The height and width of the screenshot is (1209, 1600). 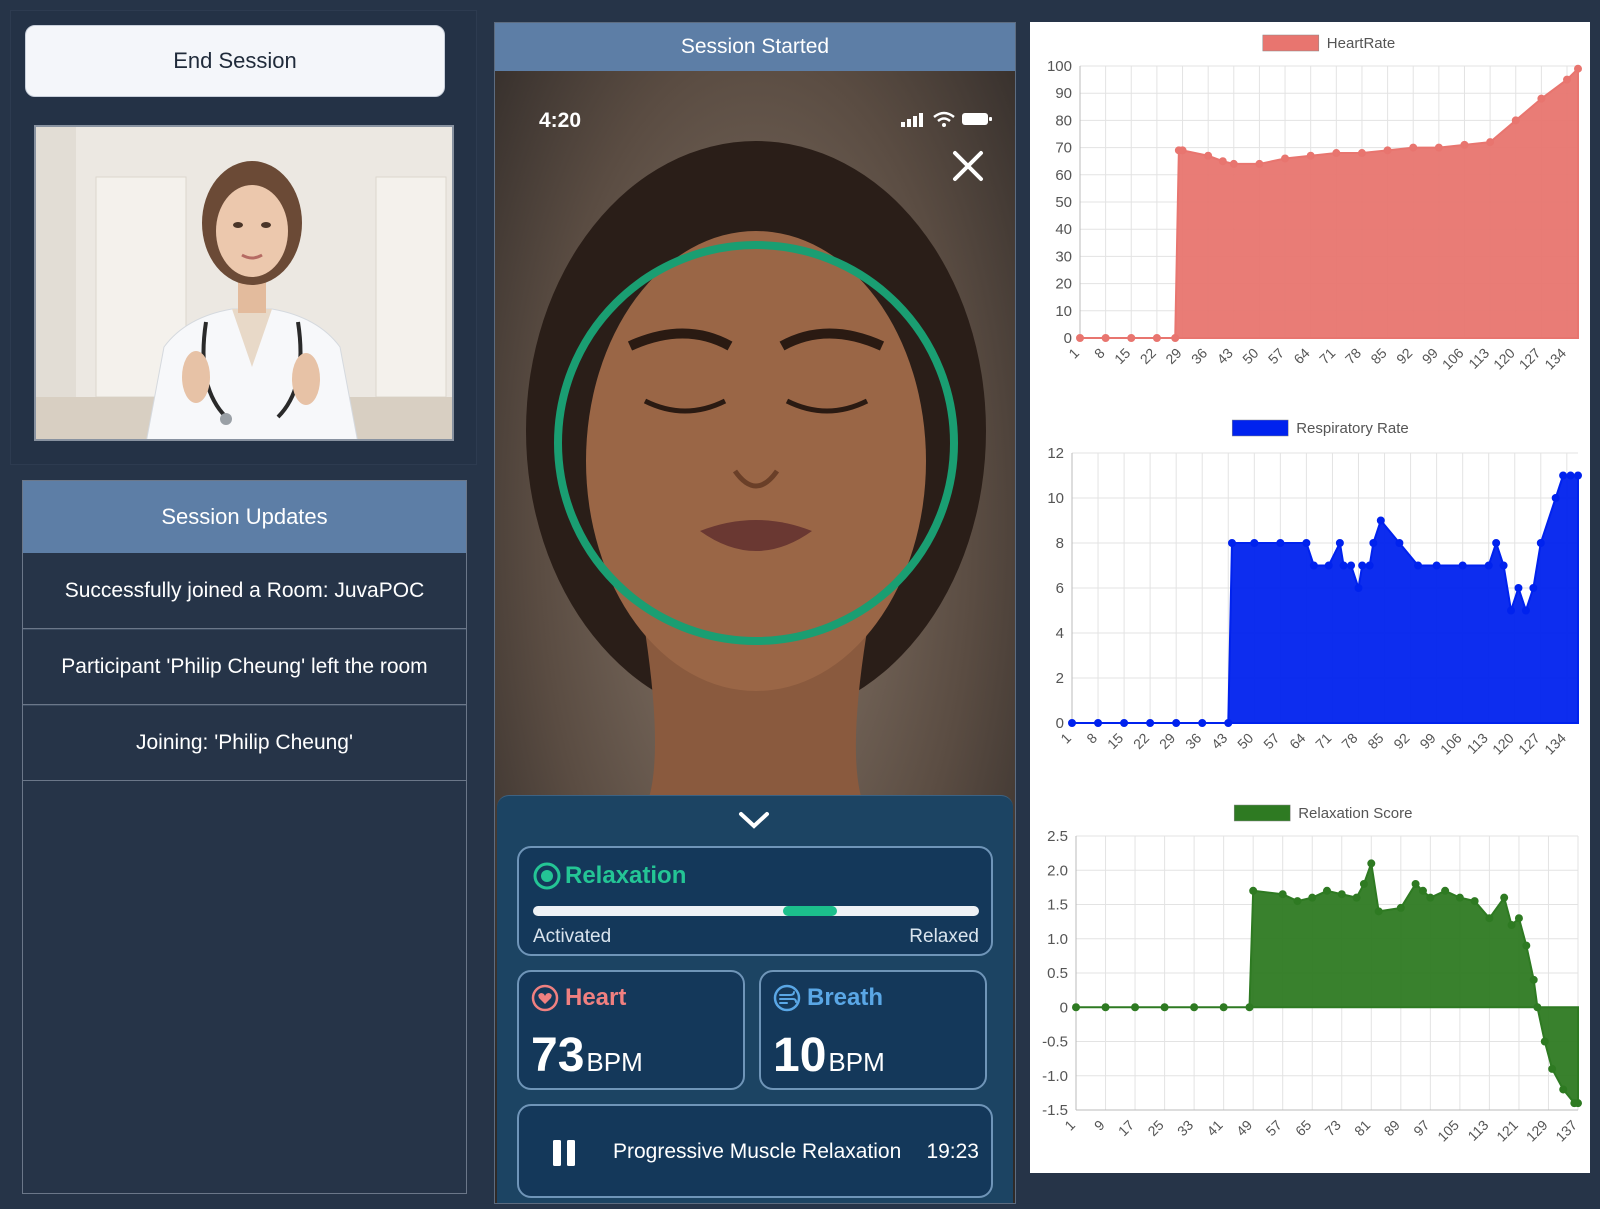 I want to click on end-session-button: End Session, so click(x=235, y=61).